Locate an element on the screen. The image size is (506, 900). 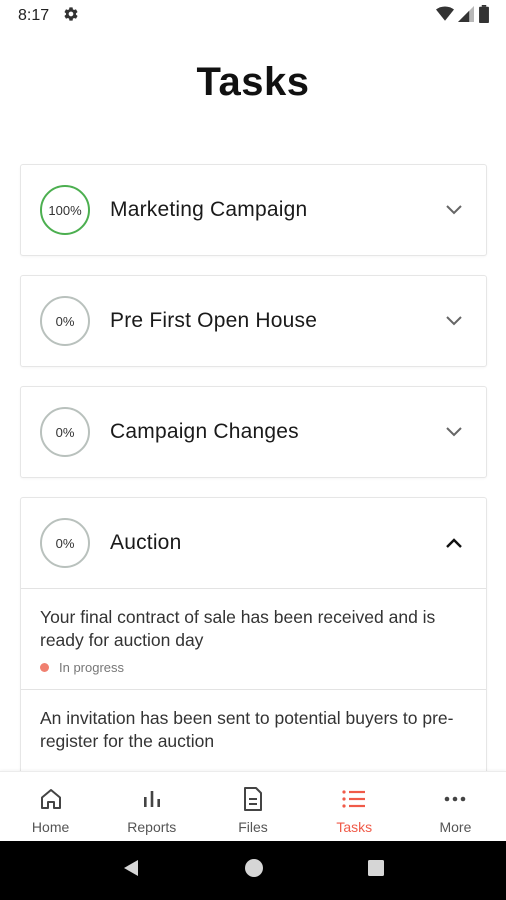
bar-chart-icon is located at coordinates (152, 799).